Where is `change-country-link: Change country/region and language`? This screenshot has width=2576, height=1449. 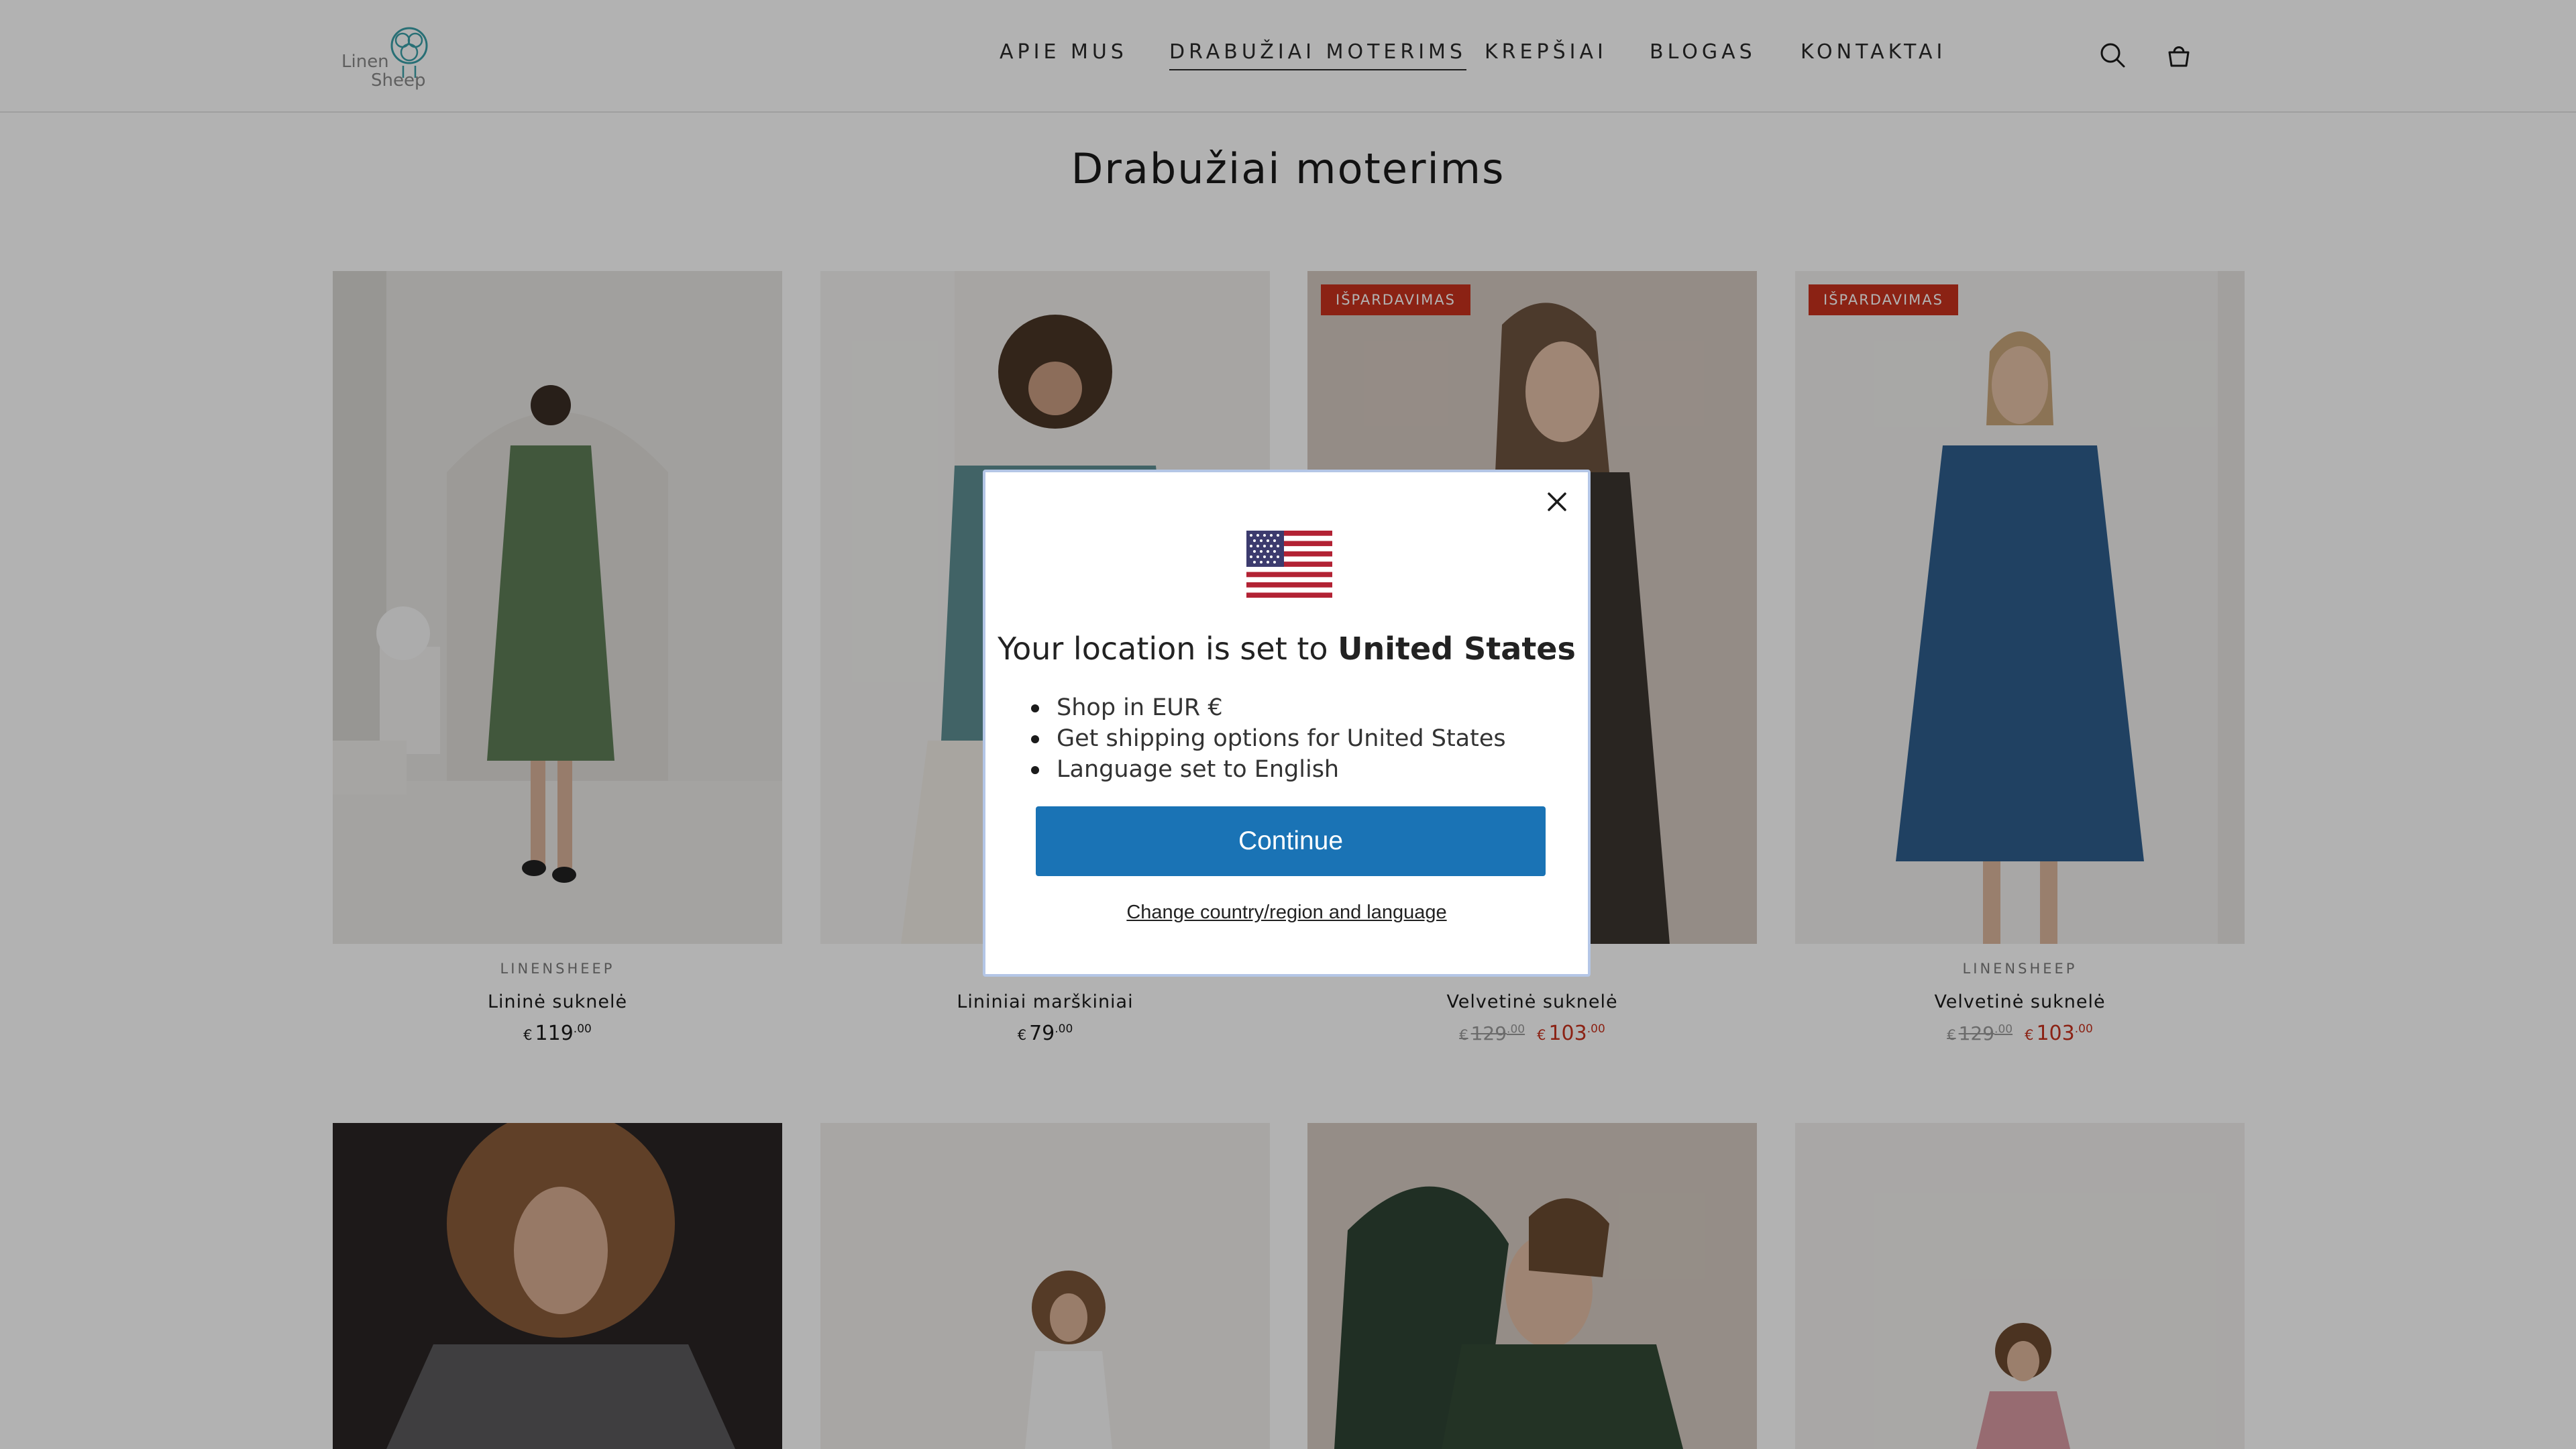
change-country-link: Change country/region and language is located at coordinates (1286, 913).